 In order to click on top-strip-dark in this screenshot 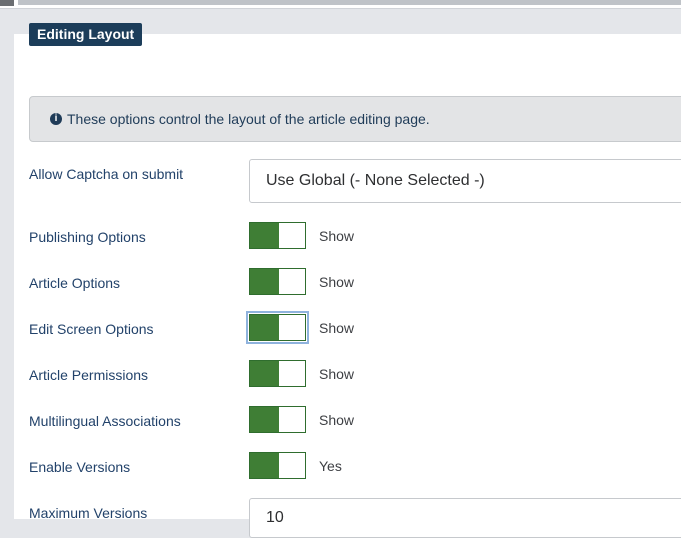, I will do `click(7, 3)`.